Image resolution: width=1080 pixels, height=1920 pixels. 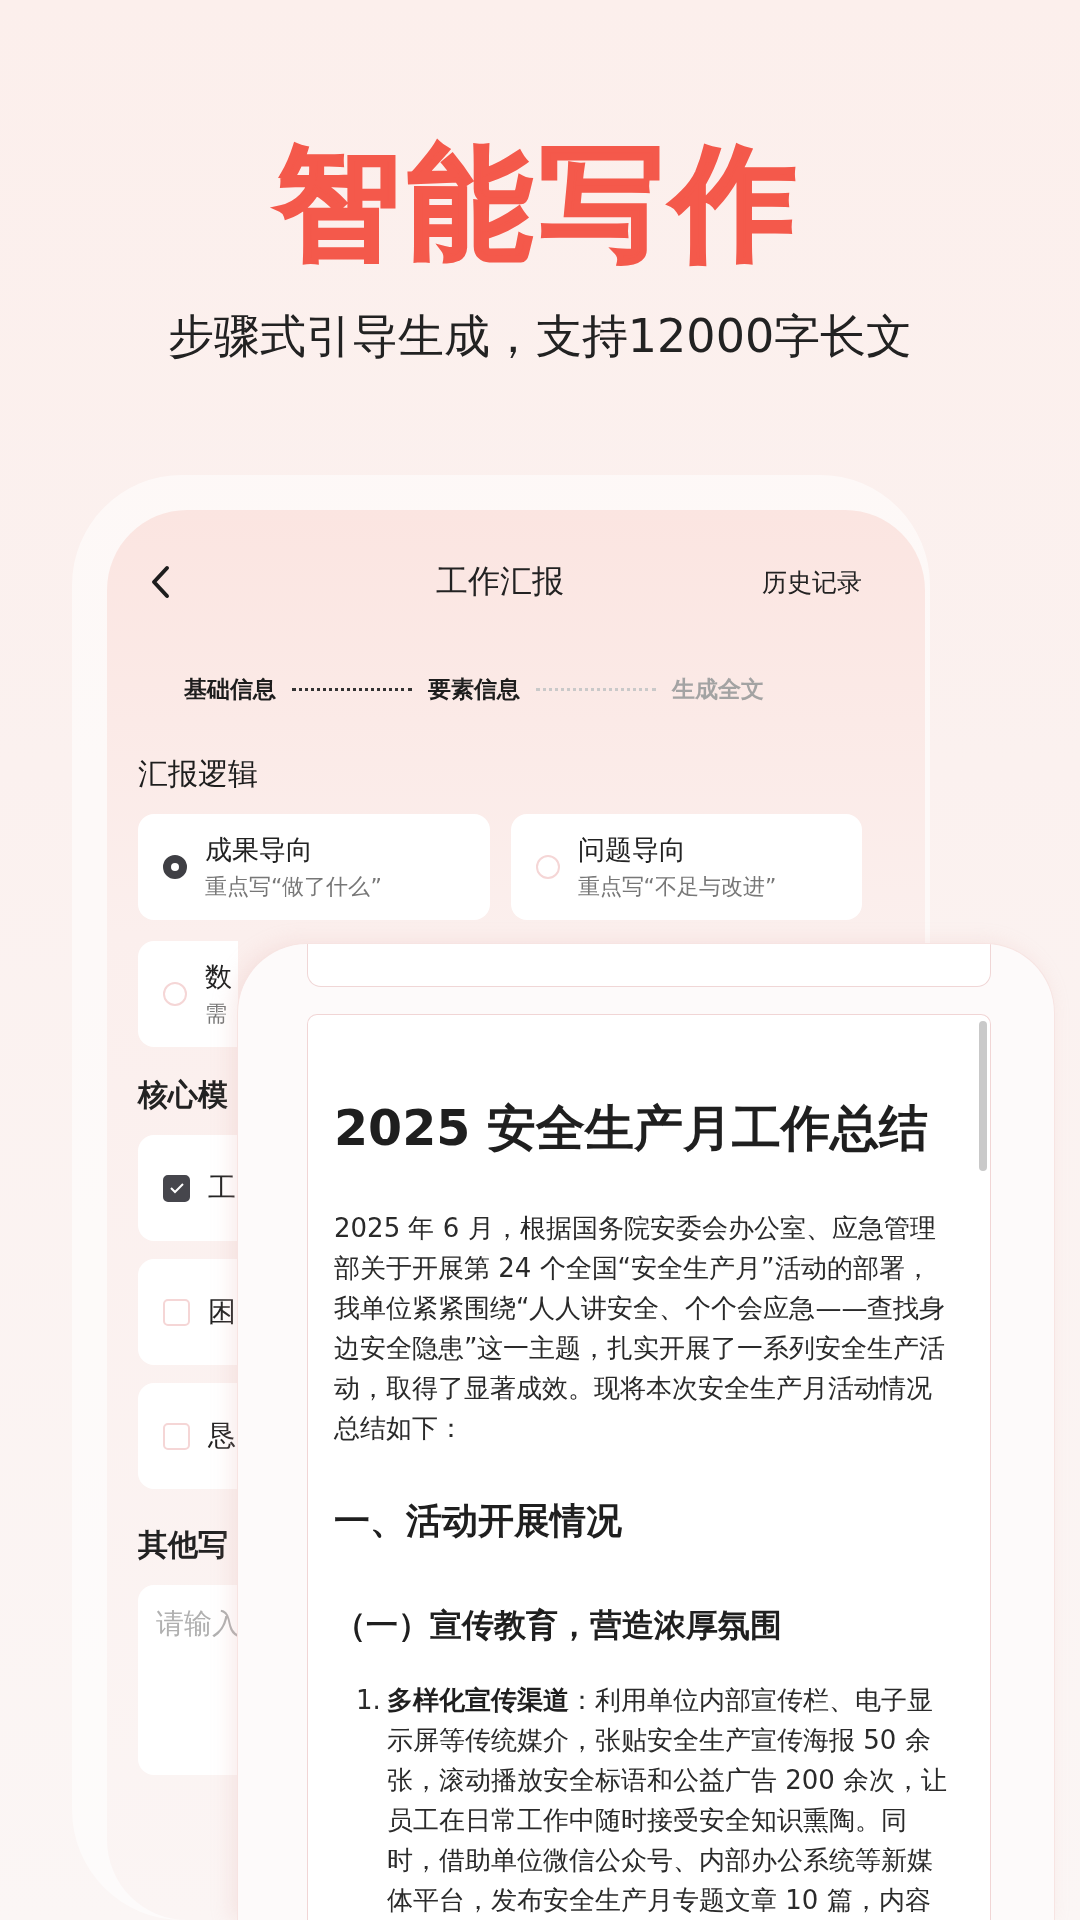 What do you see at coordinates (259, 850) in the screenshot?
I see `option-title: 成果导向` at bounding box center [259, 850].